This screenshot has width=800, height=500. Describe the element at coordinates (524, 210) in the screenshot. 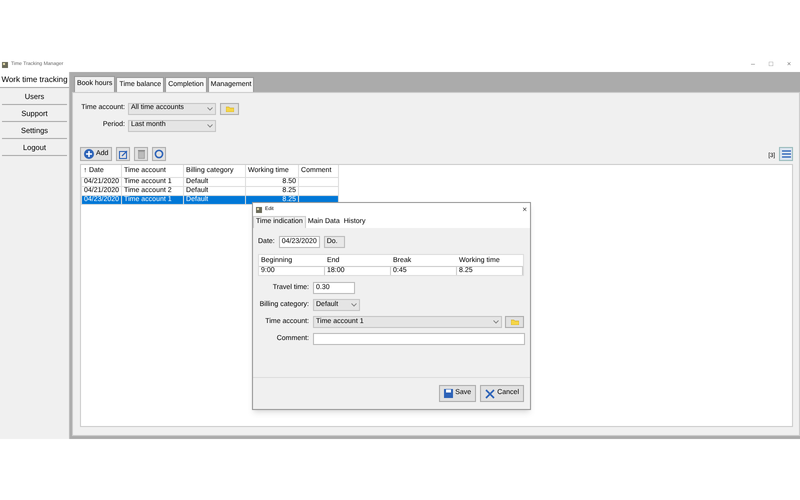

I see `close-button: ×` at that location.